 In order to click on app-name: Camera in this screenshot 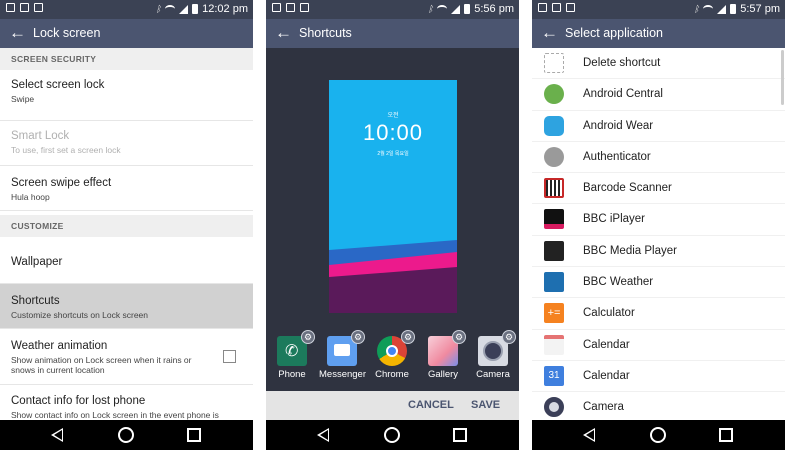, I will do `click(603, 407)`.